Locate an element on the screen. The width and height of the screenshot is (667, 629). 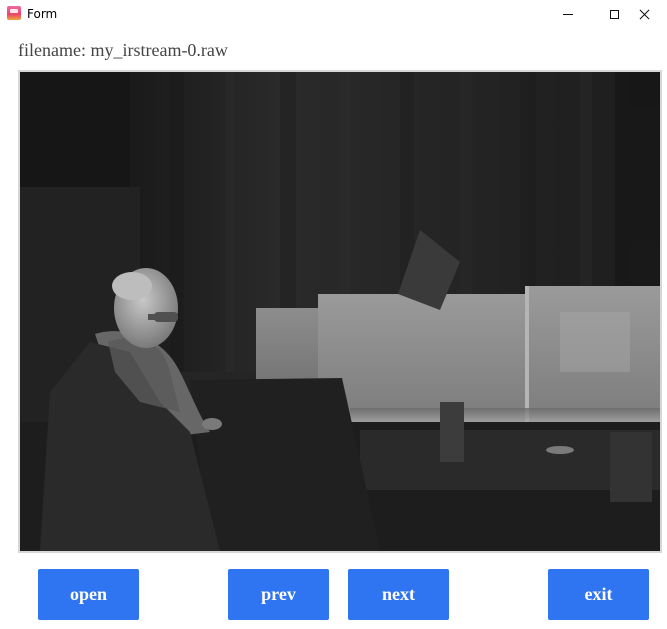
app-icon is located at coordinates (14, 13).